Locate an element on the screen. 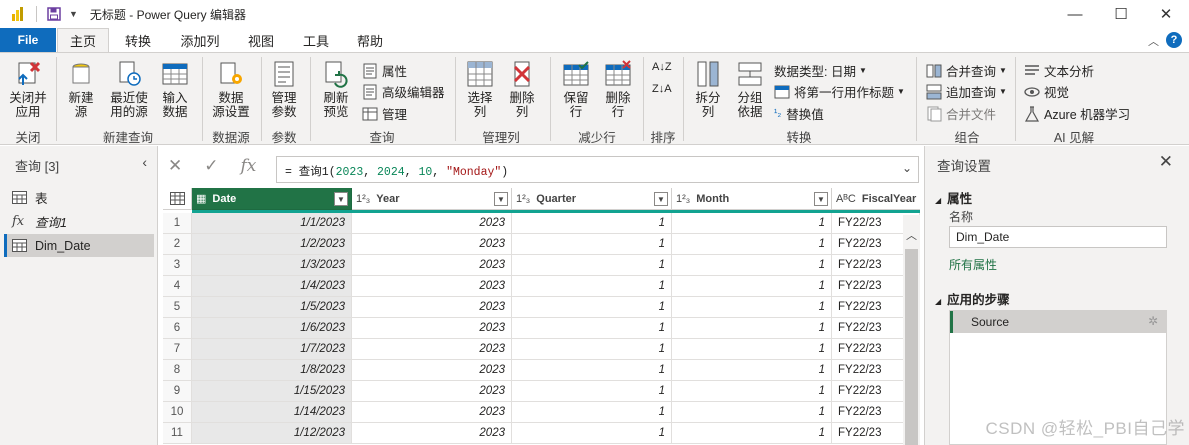  row-number: 9 is located at coordinates (177, 391).